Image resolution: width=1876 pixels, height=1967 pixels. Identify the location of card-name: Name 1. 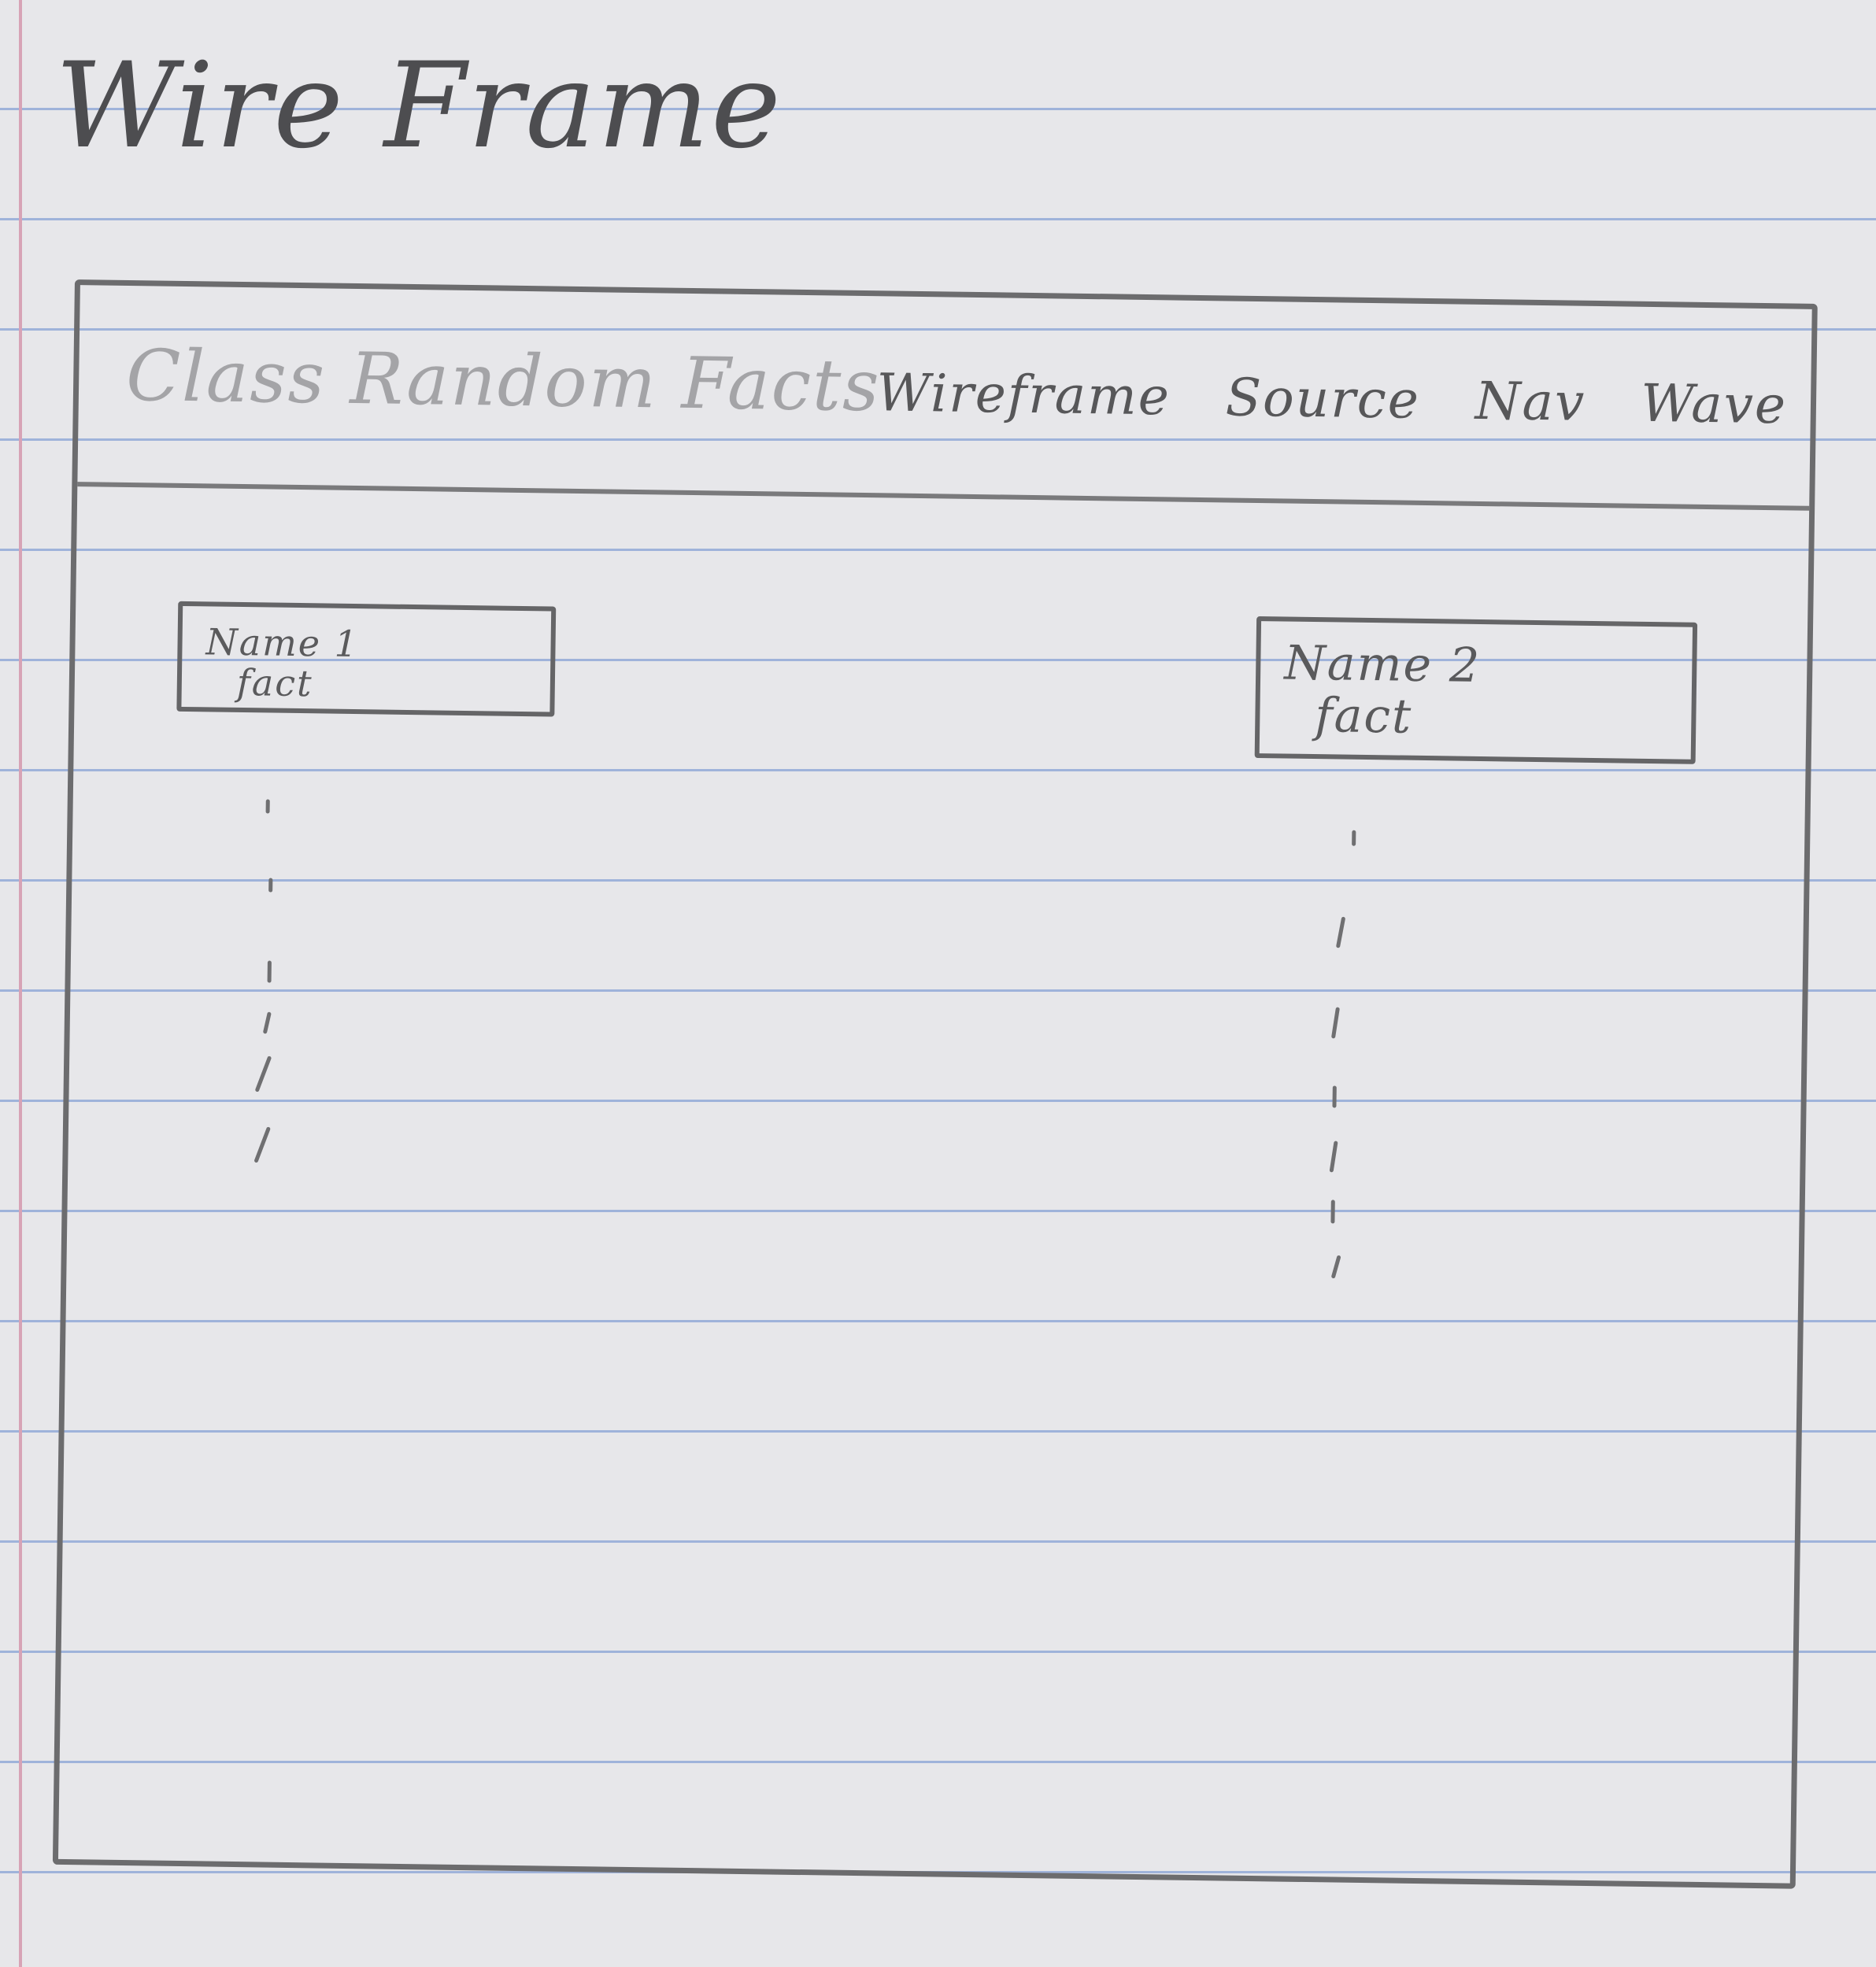
(282, 643).